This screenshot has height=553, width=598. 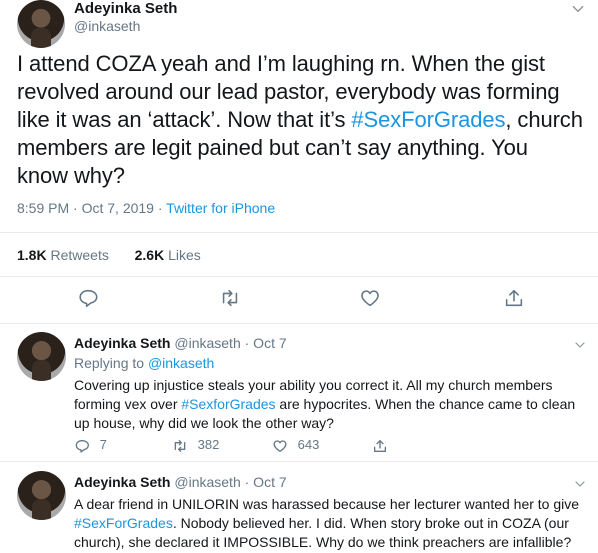 What do you see at coordinates (103, 444) in the screenshot?
I see `reply-count: 7` at bounding box center [103, 444].